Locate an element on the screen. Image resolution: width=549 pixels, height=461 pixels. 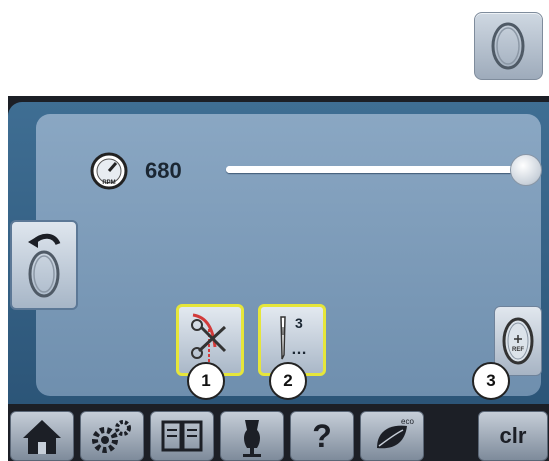
svg-text: RPM is located at coordinates (108, 183).